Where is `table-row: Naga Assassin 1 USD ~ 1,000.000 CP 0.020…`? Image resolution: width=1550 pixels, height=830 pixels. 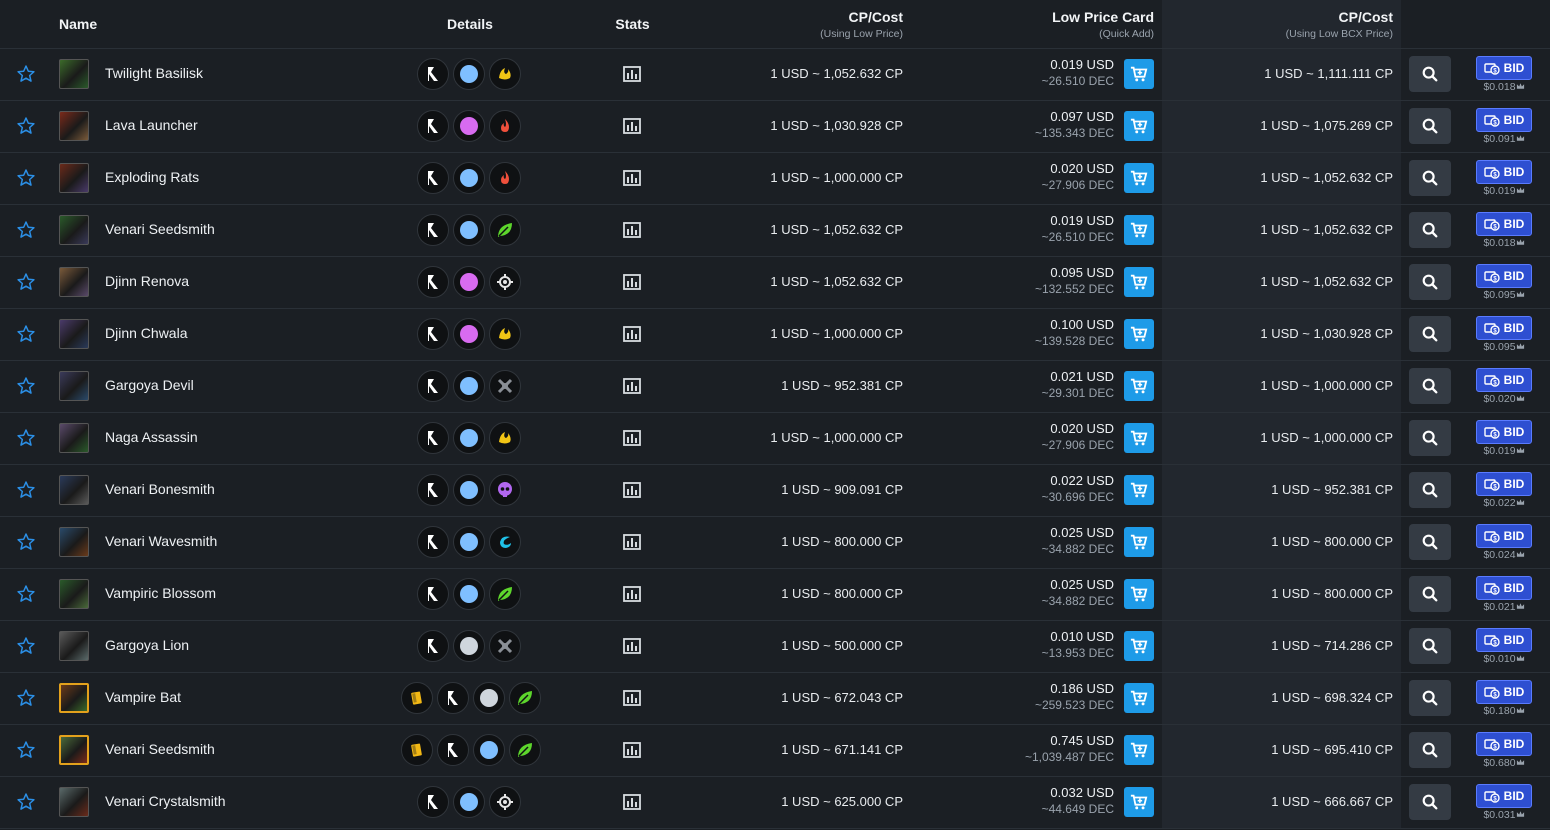
table-row: Naga Assassin 1 USD ~ 1,000.000 CP 0.020… is located at coordinates (775, 439).